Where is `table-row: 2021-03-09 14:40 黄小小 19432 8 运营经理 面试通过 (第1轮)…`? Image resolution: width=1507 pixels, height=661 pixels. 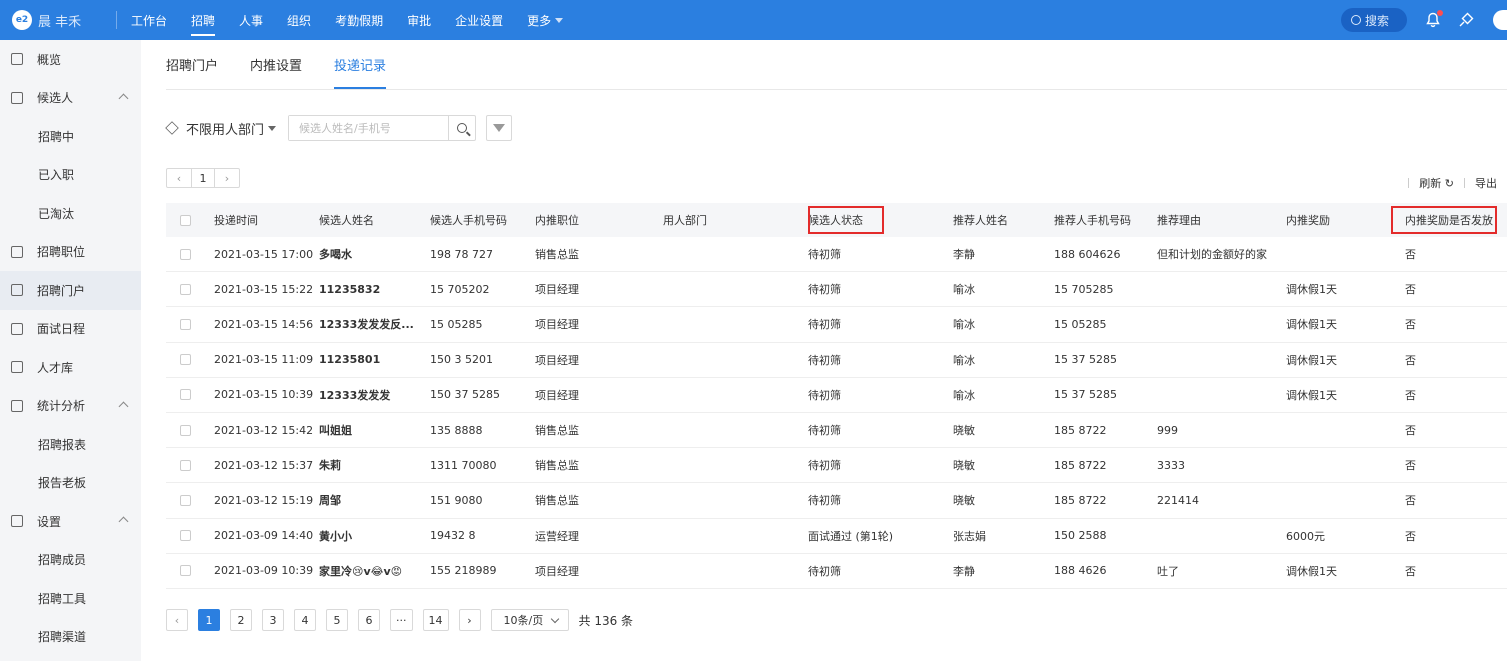
table-row: 2021-03-09 14:40 黄小小 19432 8 运营经理 面试通过 (第1轮)… is located at coordinates (836, 536).